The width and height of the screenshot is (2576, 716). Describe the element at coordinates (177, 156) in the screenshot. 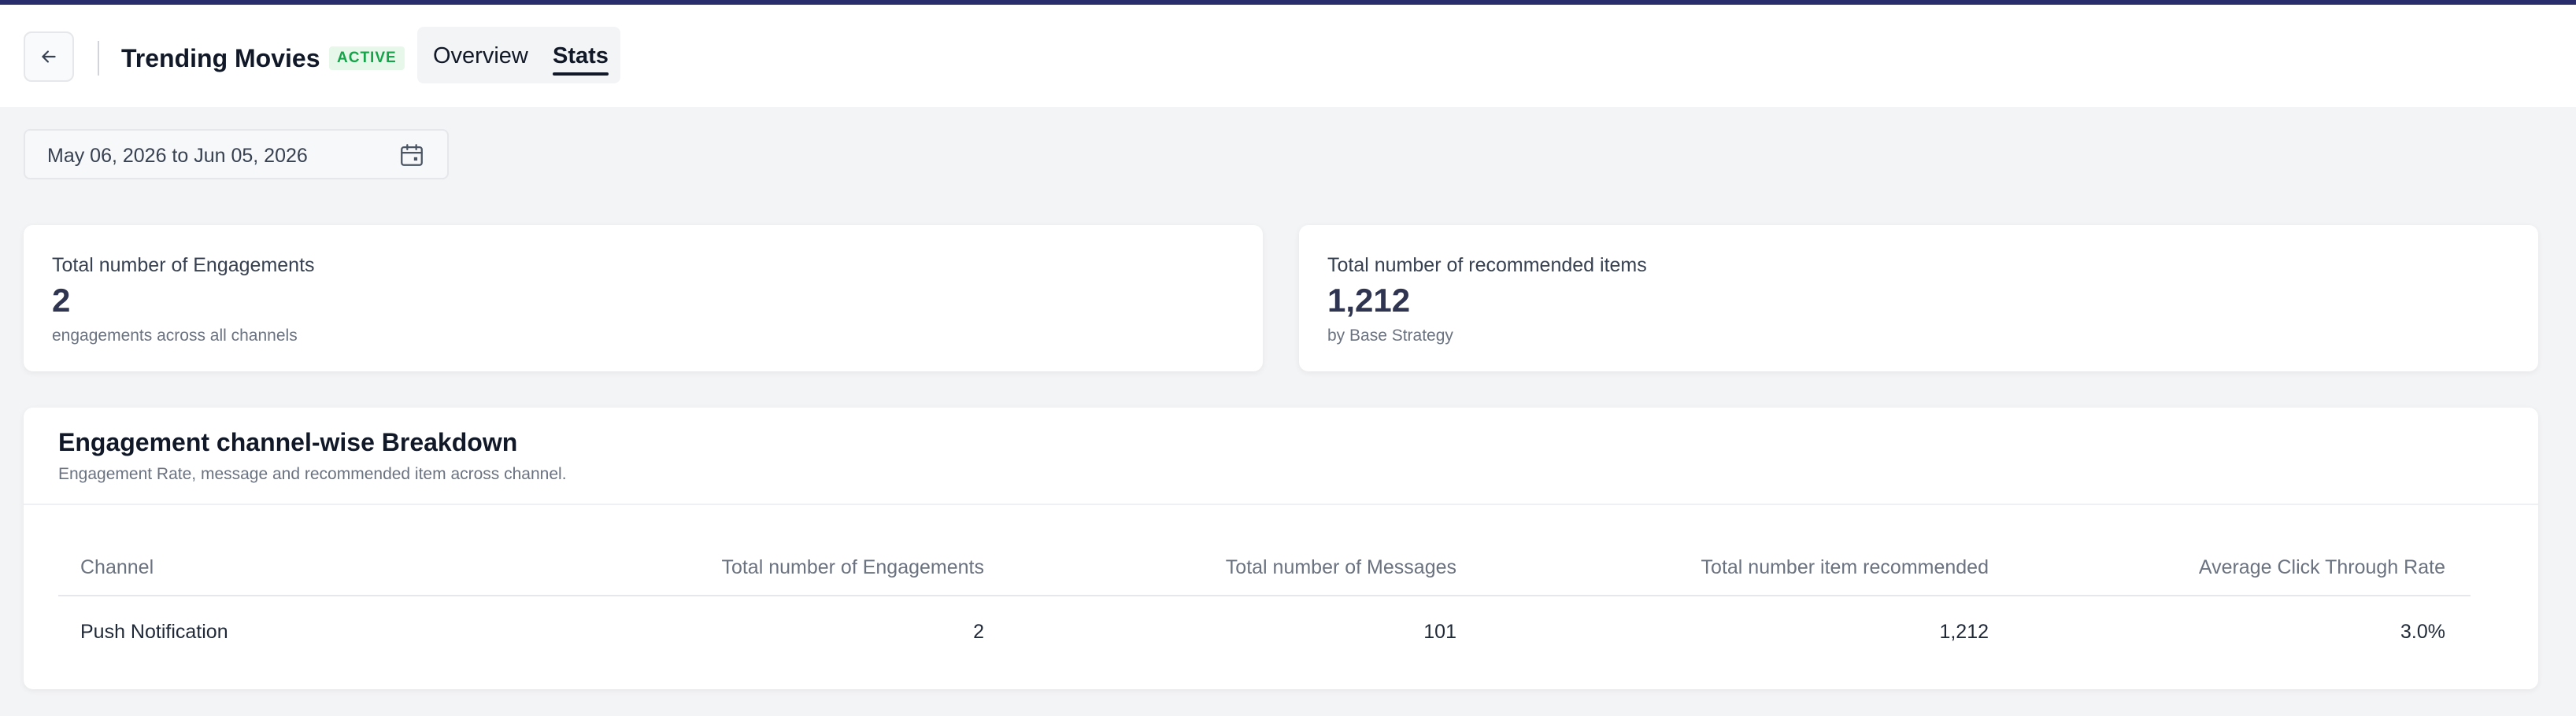

I see `date-range-value: May 06, 2026 to Jun 05, 2026` at that location.